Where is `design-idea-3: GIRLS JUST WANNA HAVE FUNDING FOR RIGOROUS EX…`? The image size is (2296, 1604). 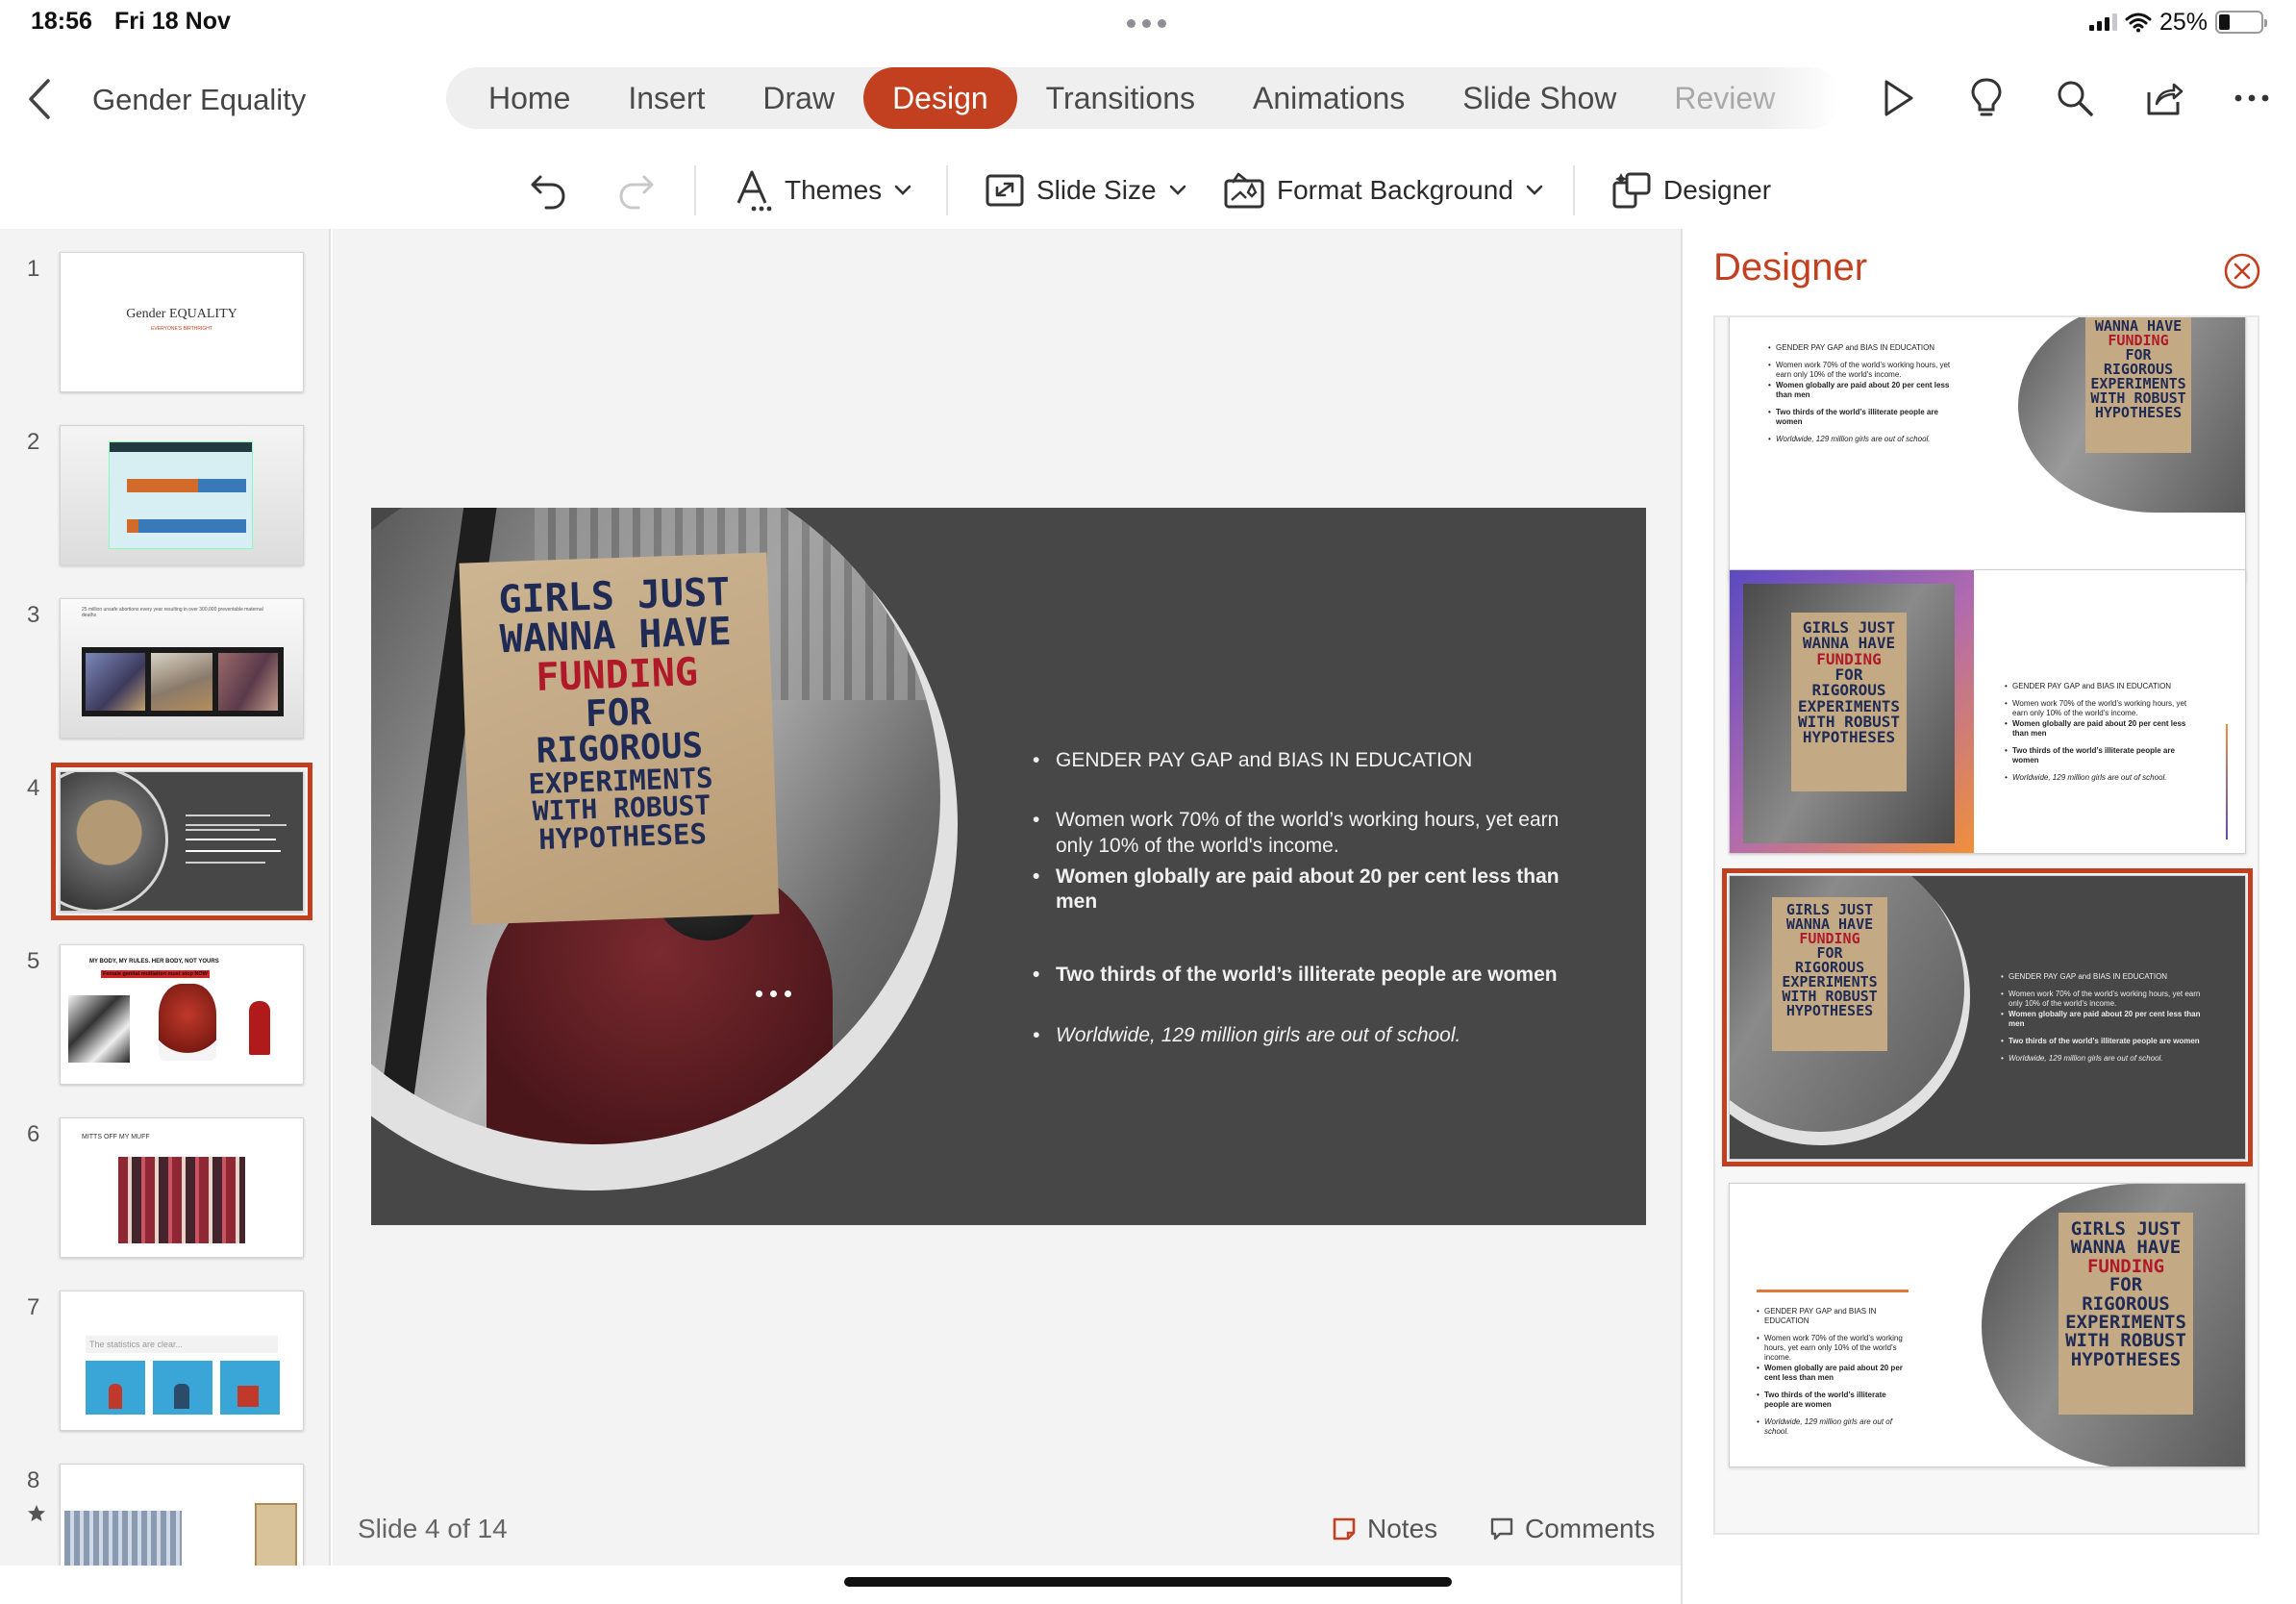
design-idea-3: GIRLS JUST WANNA HAVE FUNDING FOR RIGOROUS EX… is located at coordinates (1987, 1017).